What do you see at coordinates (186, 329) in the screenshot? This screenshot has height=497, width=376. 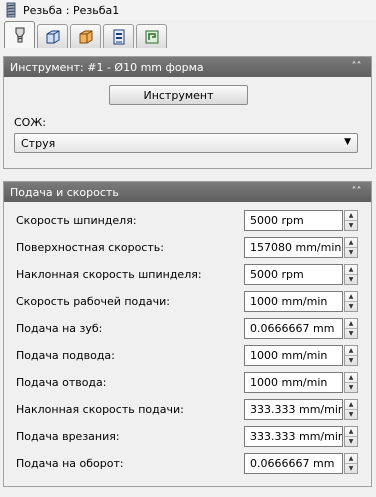 I see `feed-row: Подача на зуб: 0.0666667 mm ▲ ▼` at bounding box center [186, 329].